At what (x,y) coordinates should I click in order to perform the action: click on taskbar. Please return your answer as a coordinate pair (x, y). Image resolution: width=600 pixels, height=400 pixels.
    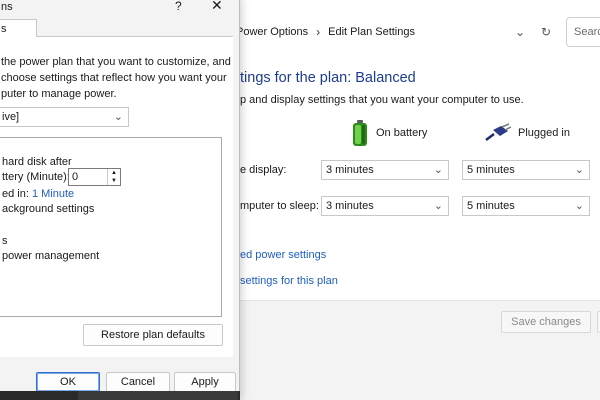
    Looking at the image, I should click on (120, 395).